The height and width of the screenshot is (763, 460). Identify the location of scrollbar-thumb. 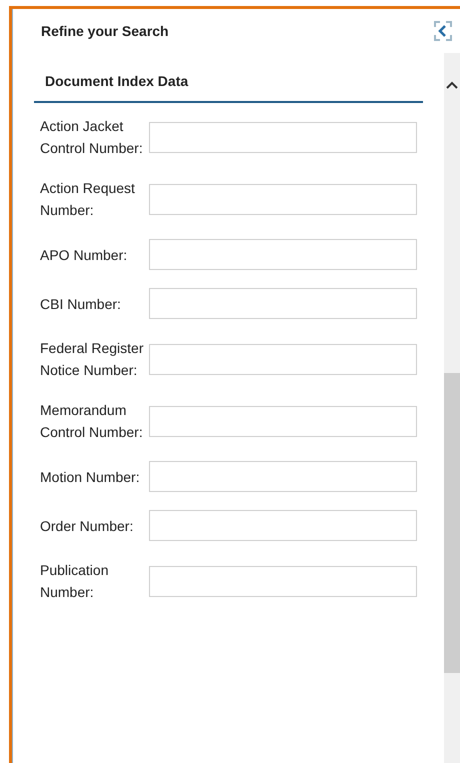
(452, 523).